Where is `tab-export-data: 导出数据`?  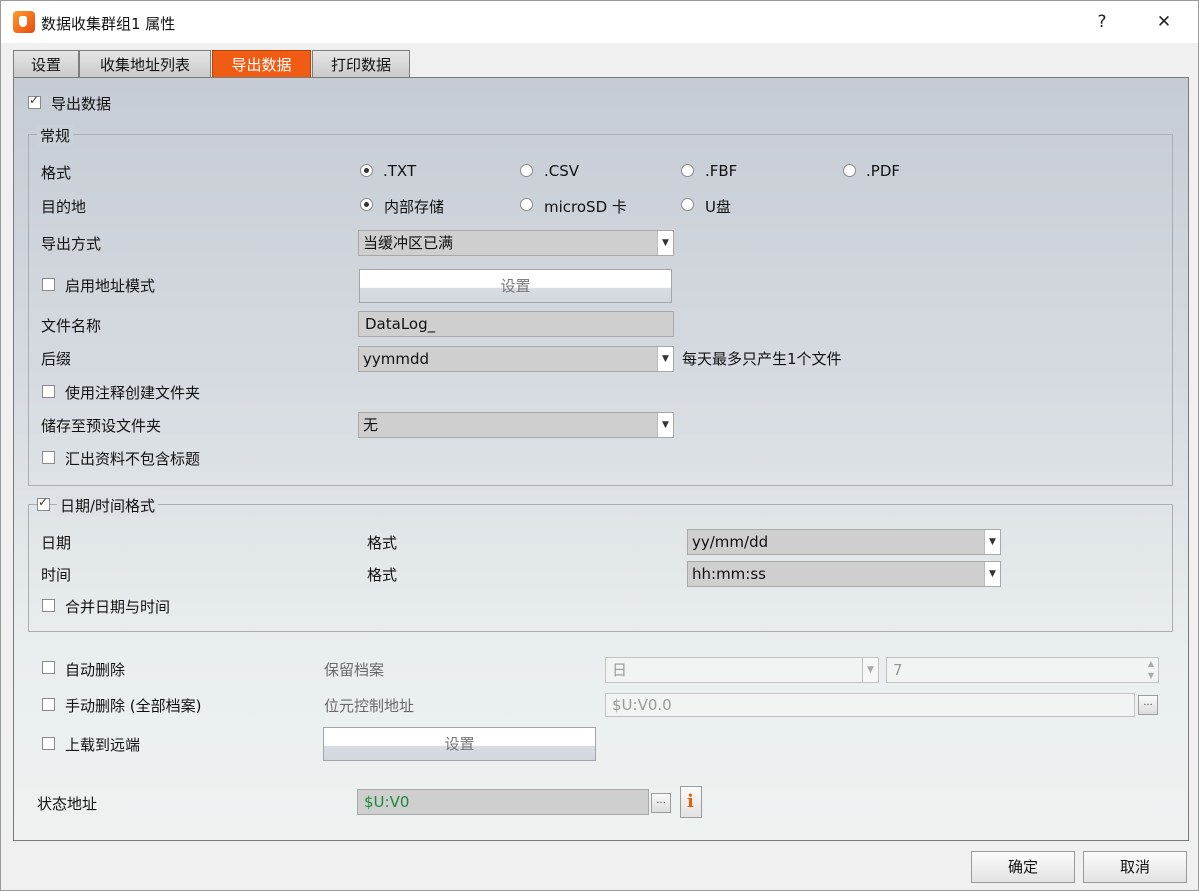 tab-export-data: 导出数据 is located at coordinates (261, 64).